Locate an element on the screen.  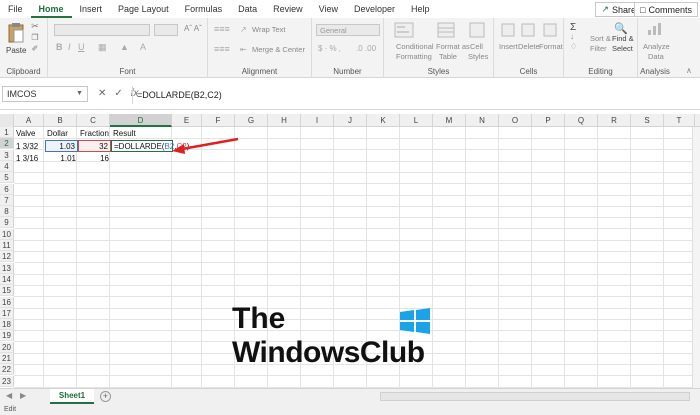
align-top-icon: ≡≡≡ is located at coordinates (222, 29).